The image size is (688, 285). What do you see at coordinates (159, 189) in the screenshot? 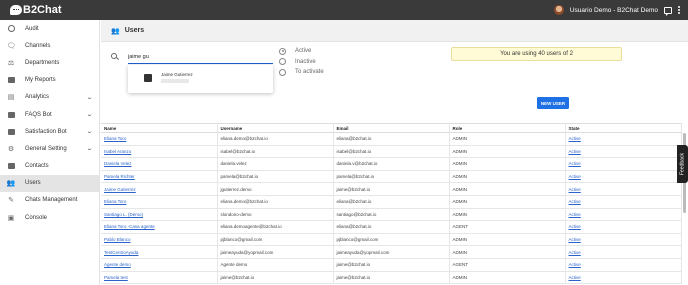
I see `cell-name: Jaime Gutierrez` at bounding box center [159, 189].